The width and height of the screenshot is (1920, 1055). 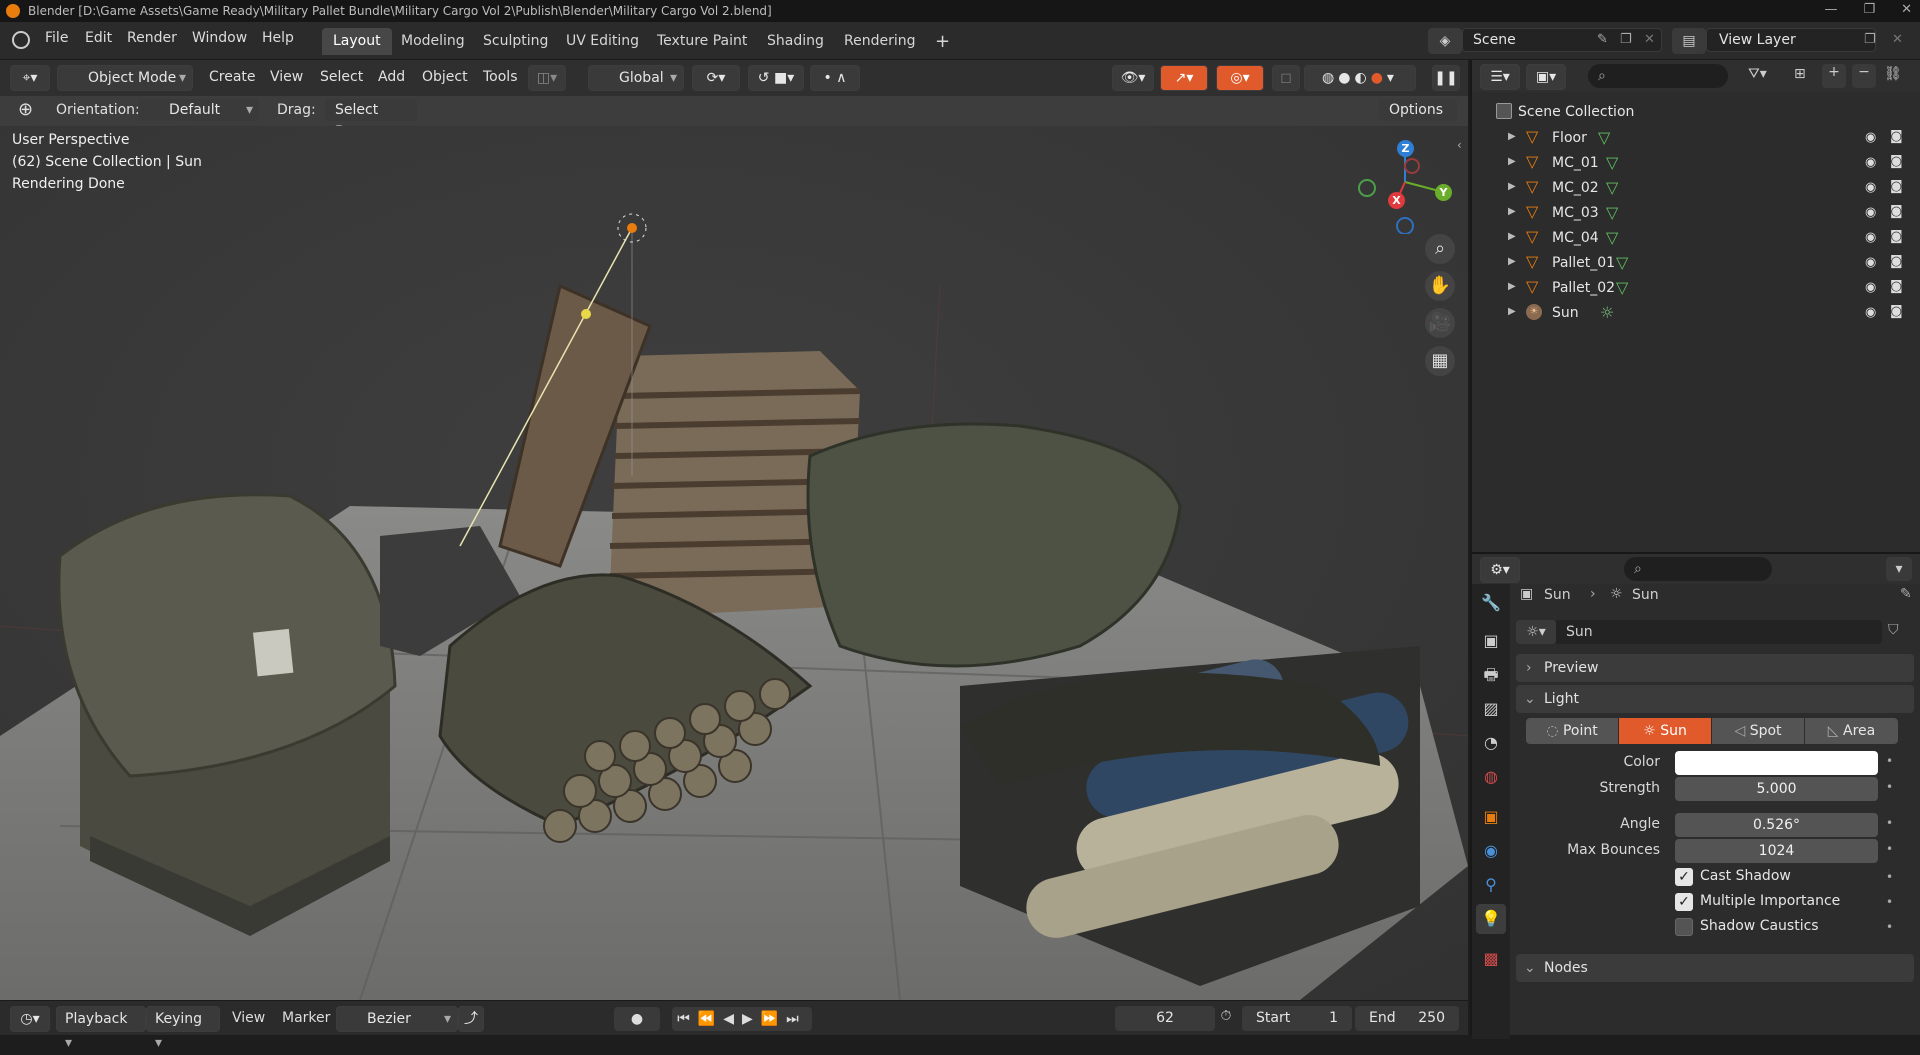 I want to click on light-type-sun: ☼ Sun, so click(x=1665, y=731).